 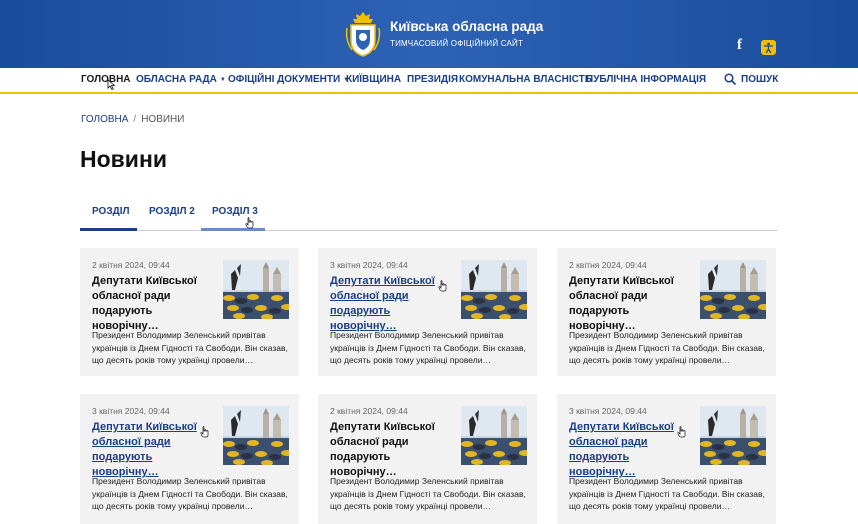 What do you see at coordinates (363, 34) in the screenshot?
I see `coat-of-arms-logo` at bounding box center [363, 34].